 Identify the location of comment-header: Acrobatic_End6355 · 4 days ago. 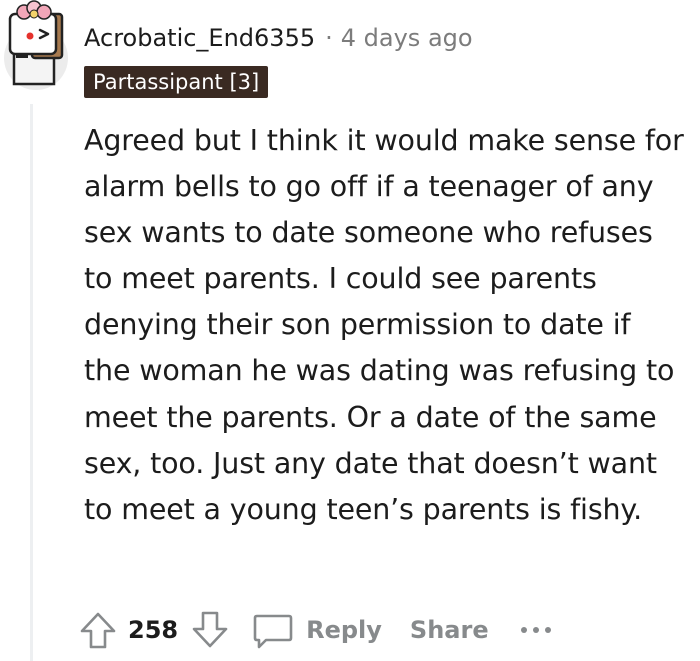
(278, 38).